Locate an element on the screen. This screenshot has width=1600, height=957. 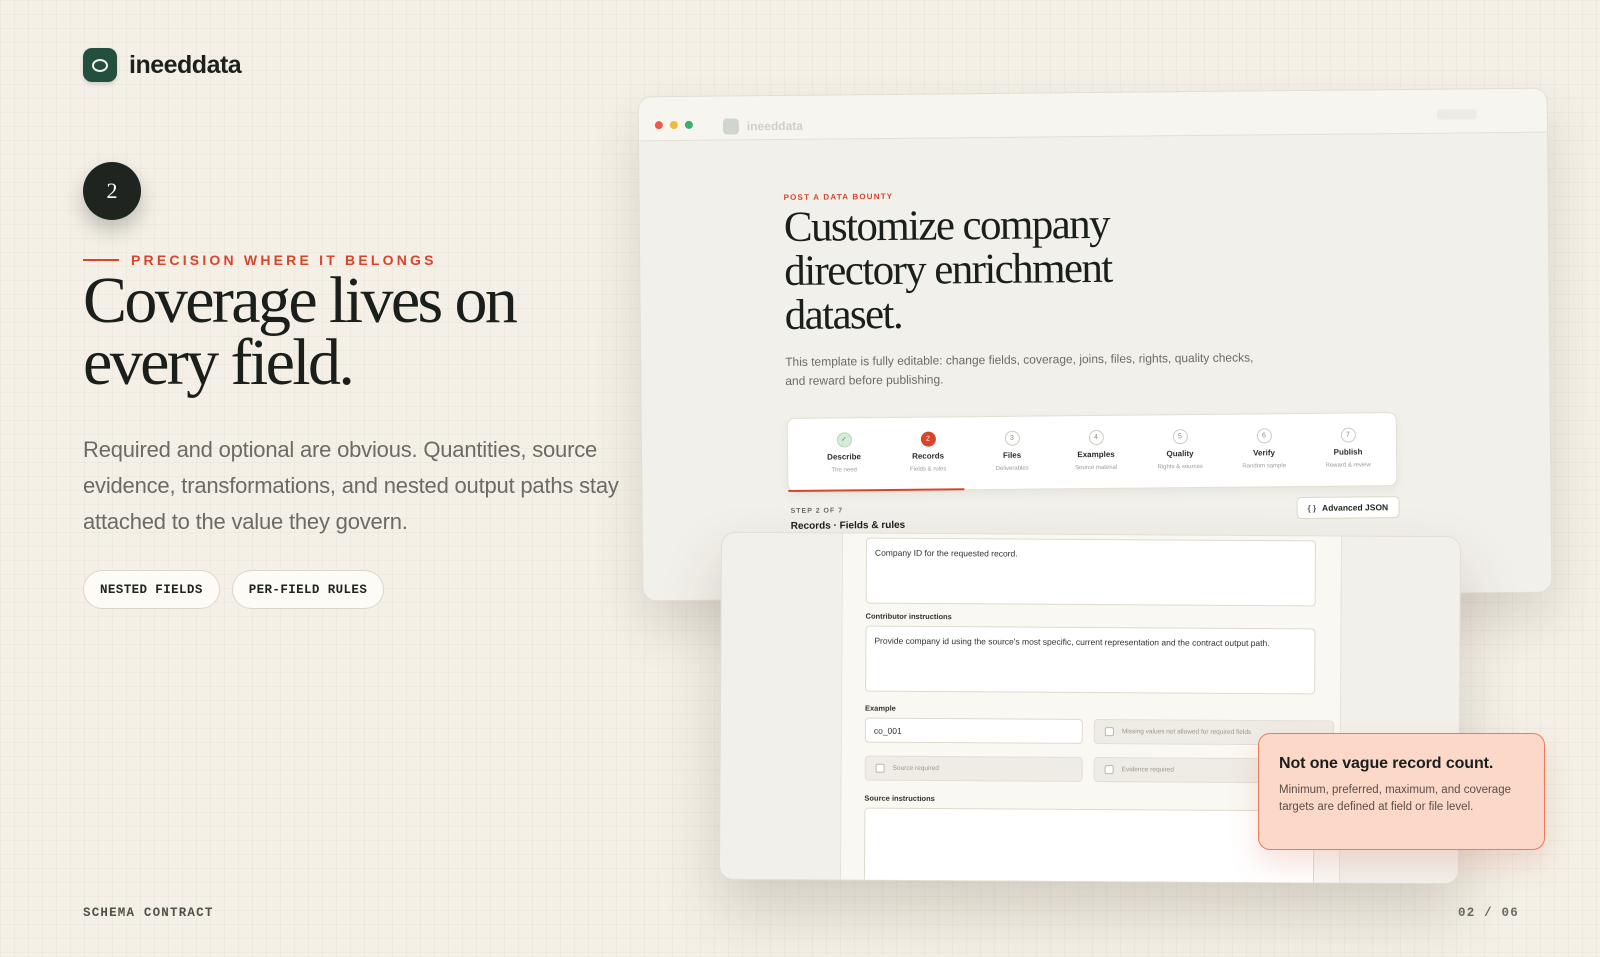
step-meta: STEP 2 OF 7 is located at coordinates (817, 511).